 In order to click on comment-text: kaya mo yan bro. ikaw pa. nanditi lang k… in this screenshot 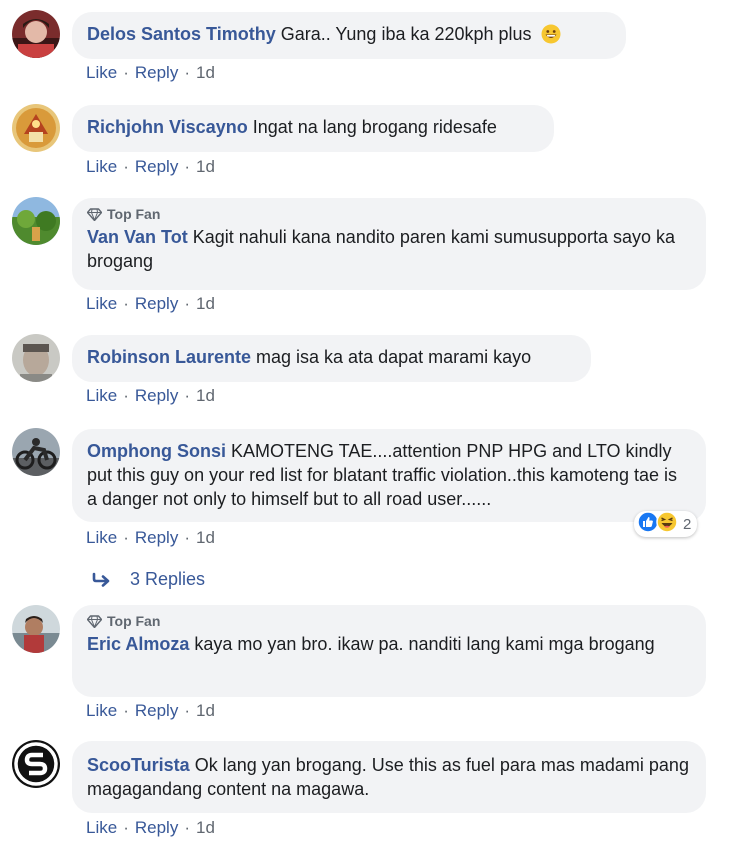, I will do `click(424, 644)`.